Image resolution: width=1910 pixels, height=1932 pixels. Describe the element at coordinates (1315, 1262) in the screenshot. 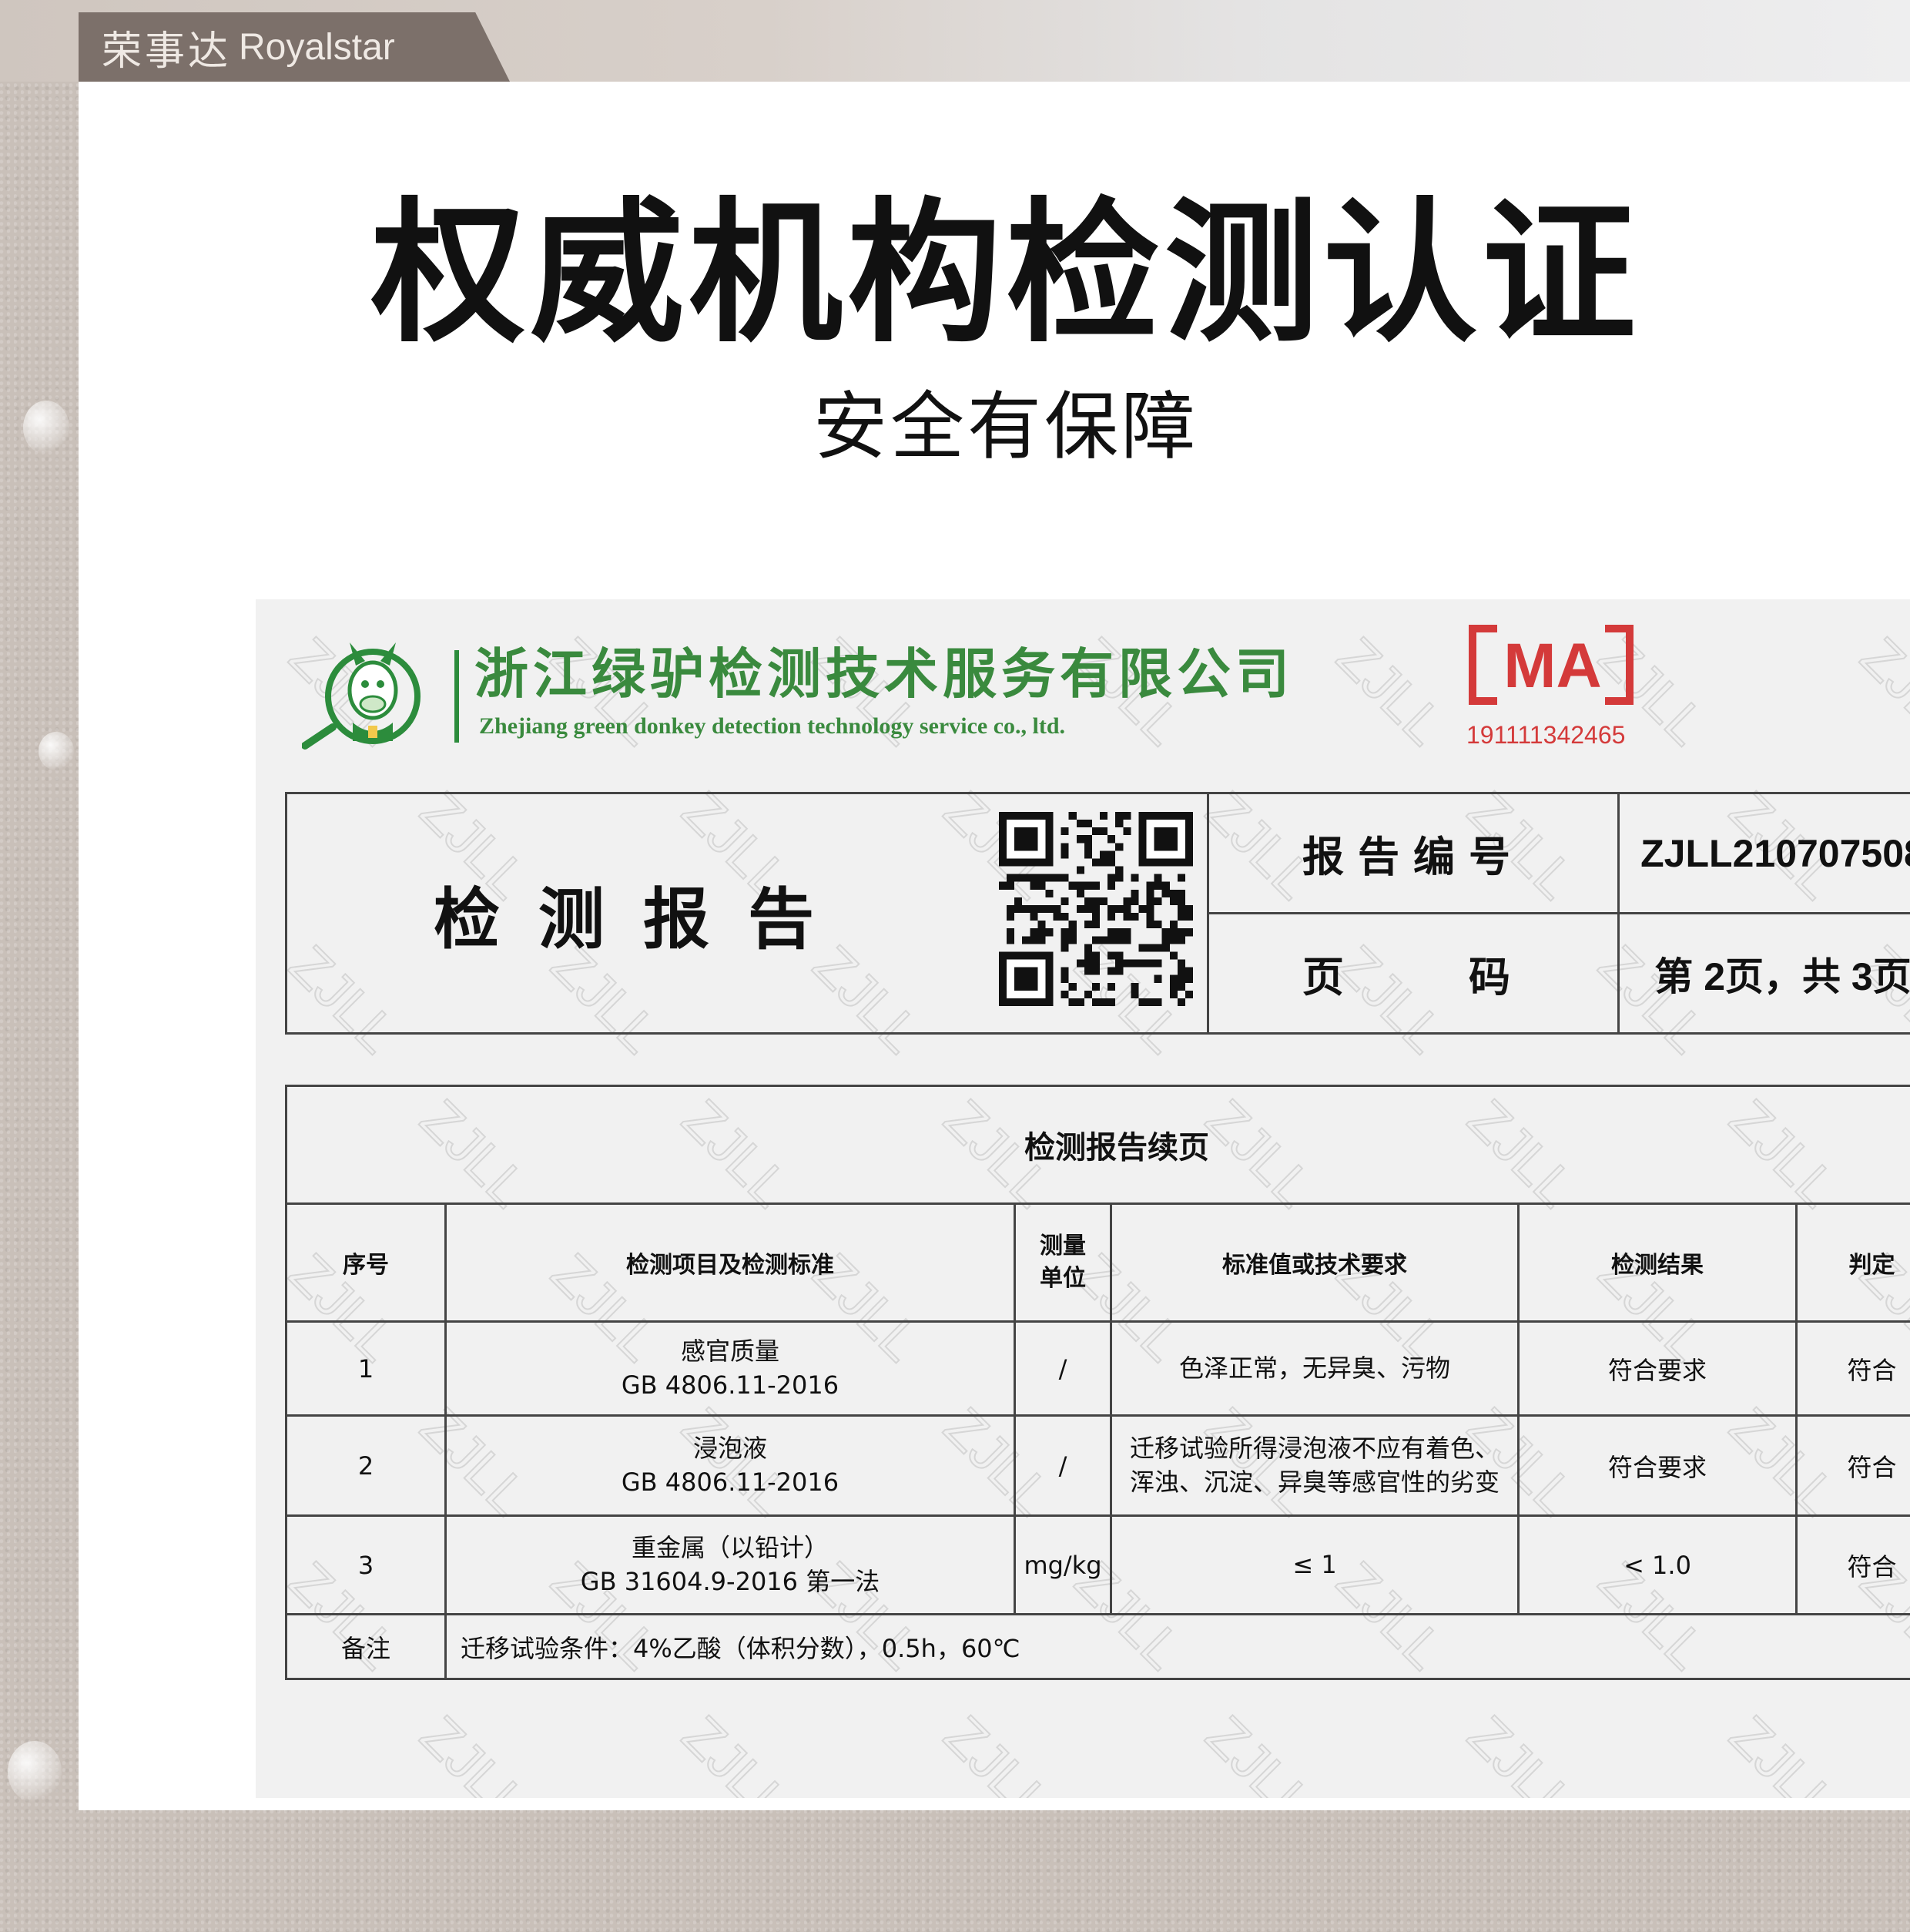

I see `column-header: 标准值或技术要求` at that location.